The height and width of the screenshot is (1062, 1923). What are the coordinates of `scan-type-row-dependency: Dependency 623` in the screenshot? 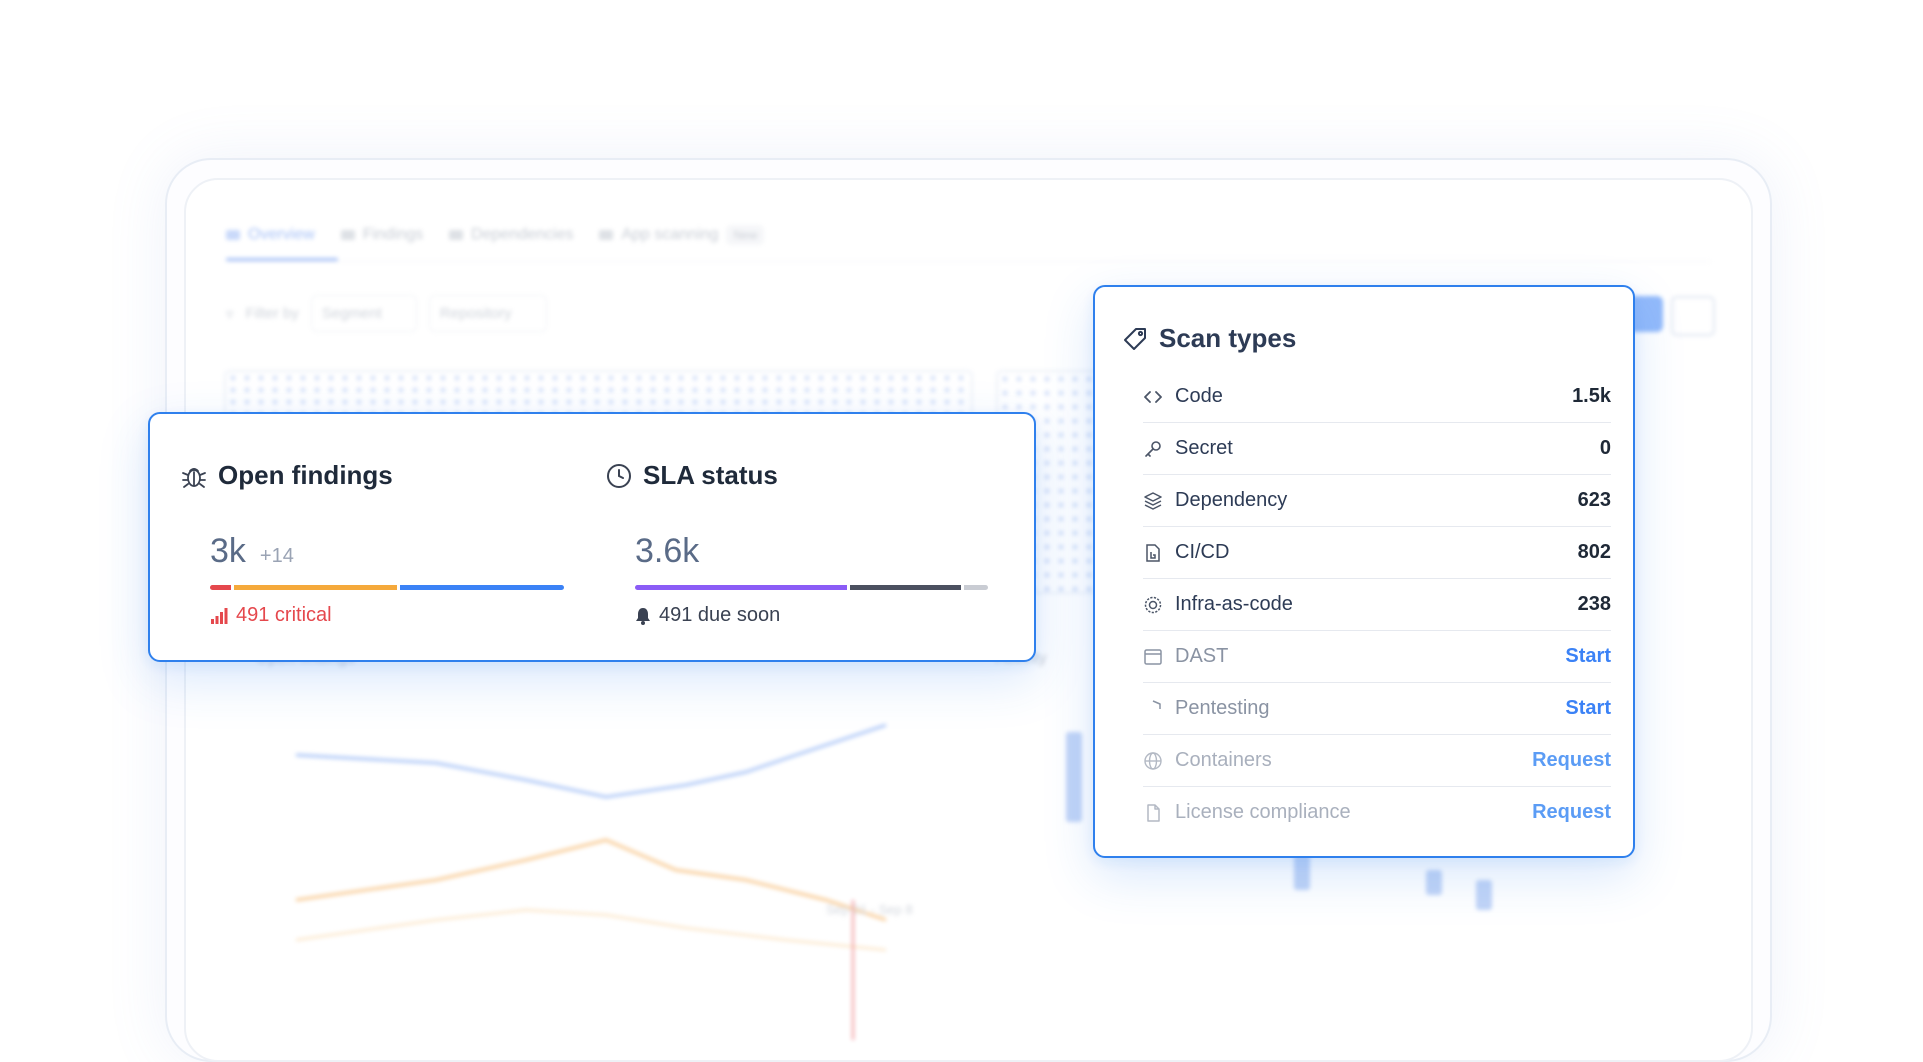 It's located at (1377, 501).